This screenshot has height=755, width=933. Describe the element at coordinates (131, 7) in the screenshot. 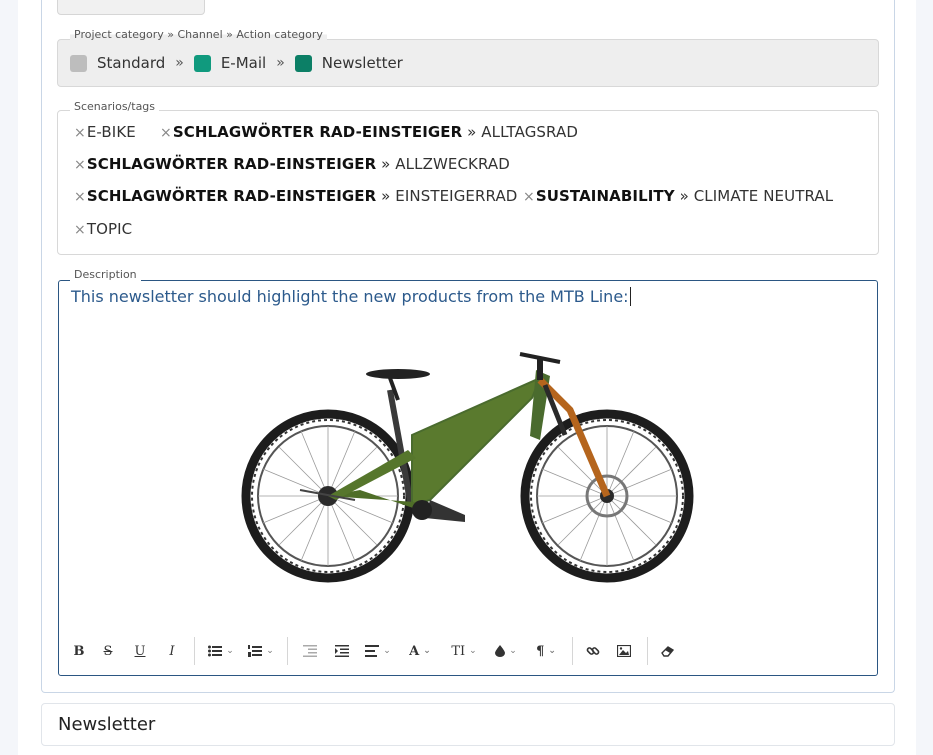

I see `previous-field-stub` at that location.